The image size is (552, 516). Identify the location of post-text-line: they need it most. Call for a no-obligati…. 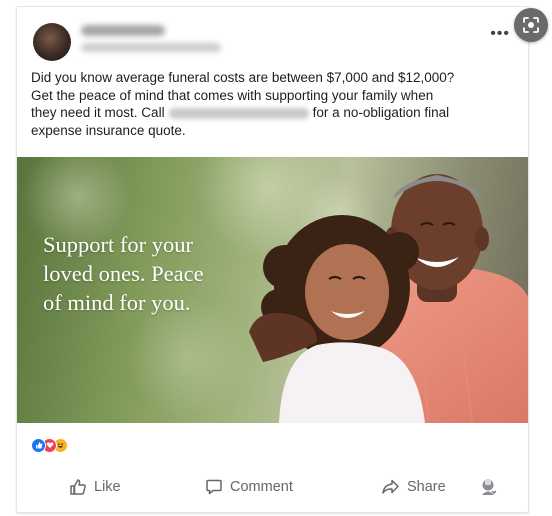
(274, 113).